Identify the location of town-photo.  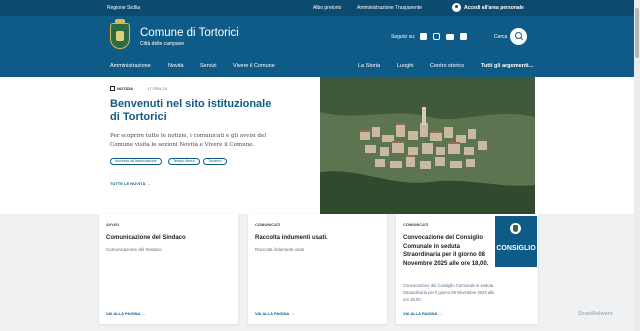
(427, 145).